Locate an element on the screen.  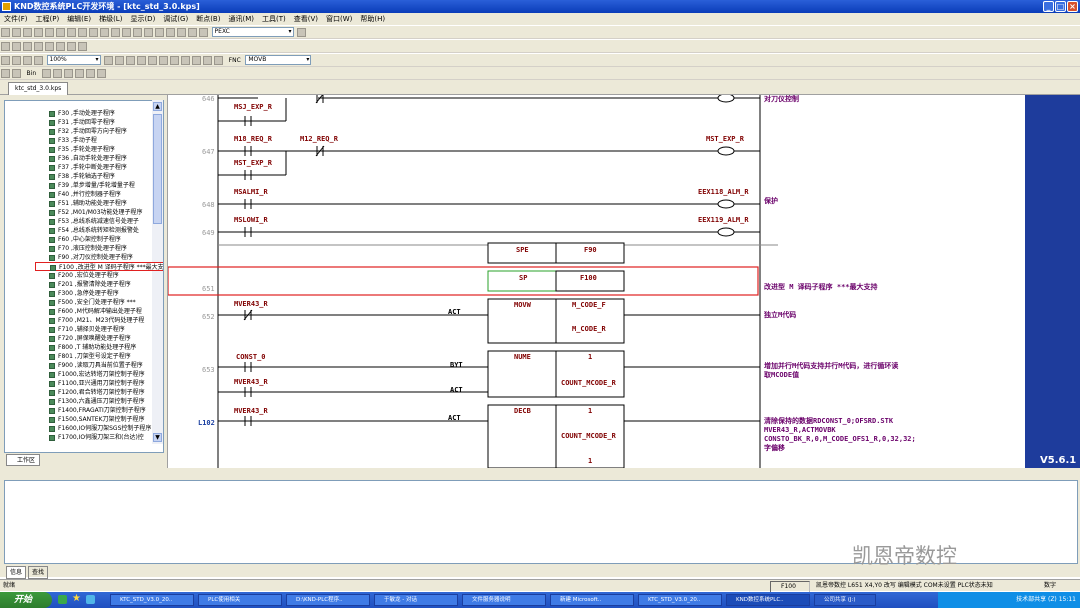
contact-nc-icon is located at coordinates (120, 60).